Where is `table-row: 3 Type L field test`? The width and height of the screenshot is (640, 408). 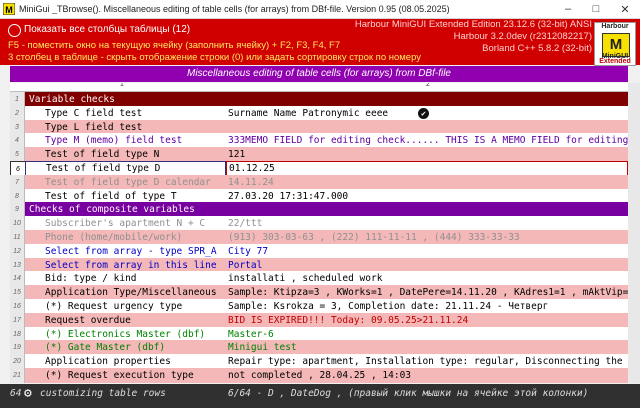 table-row: 3 Type L field test is located at coordinates (319, 127).